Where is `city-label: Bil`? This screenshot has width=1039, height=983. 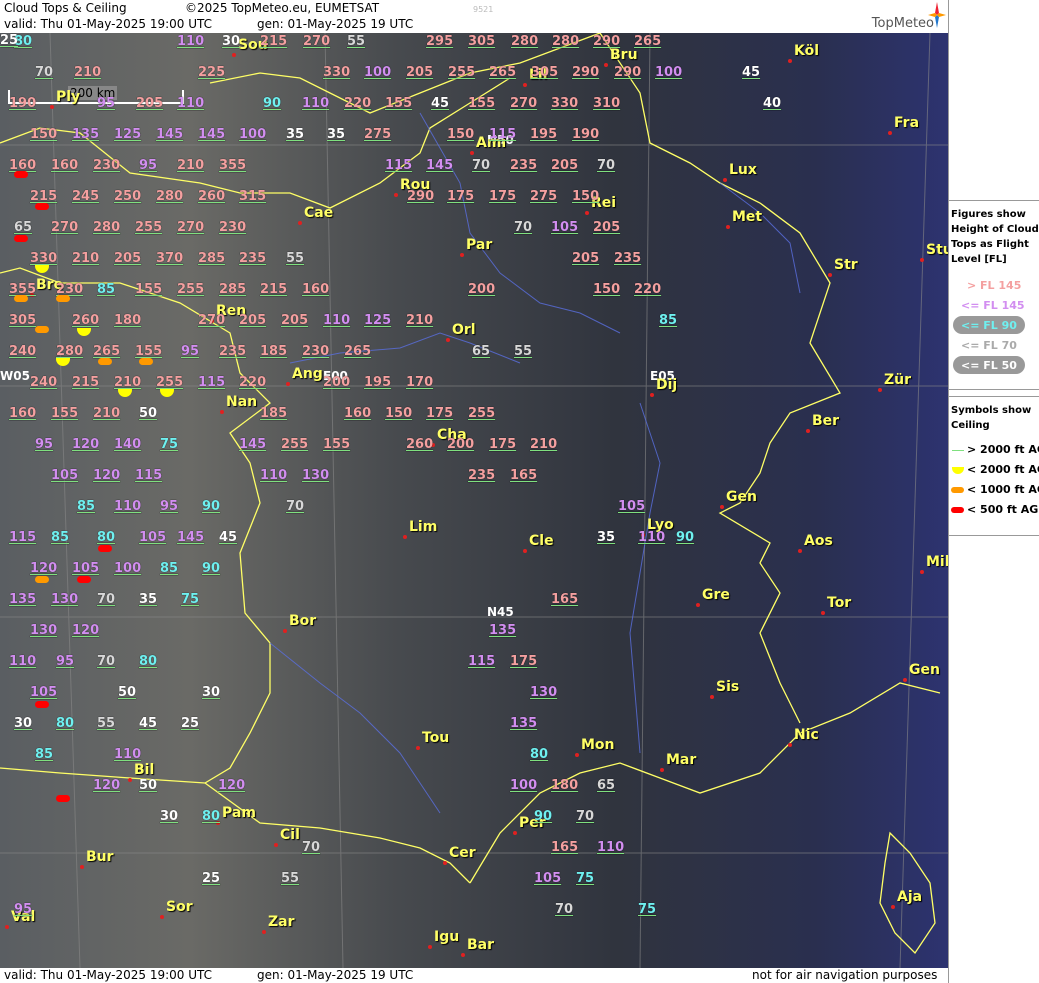
city-label: Bil is located at coordinates (144, 770).